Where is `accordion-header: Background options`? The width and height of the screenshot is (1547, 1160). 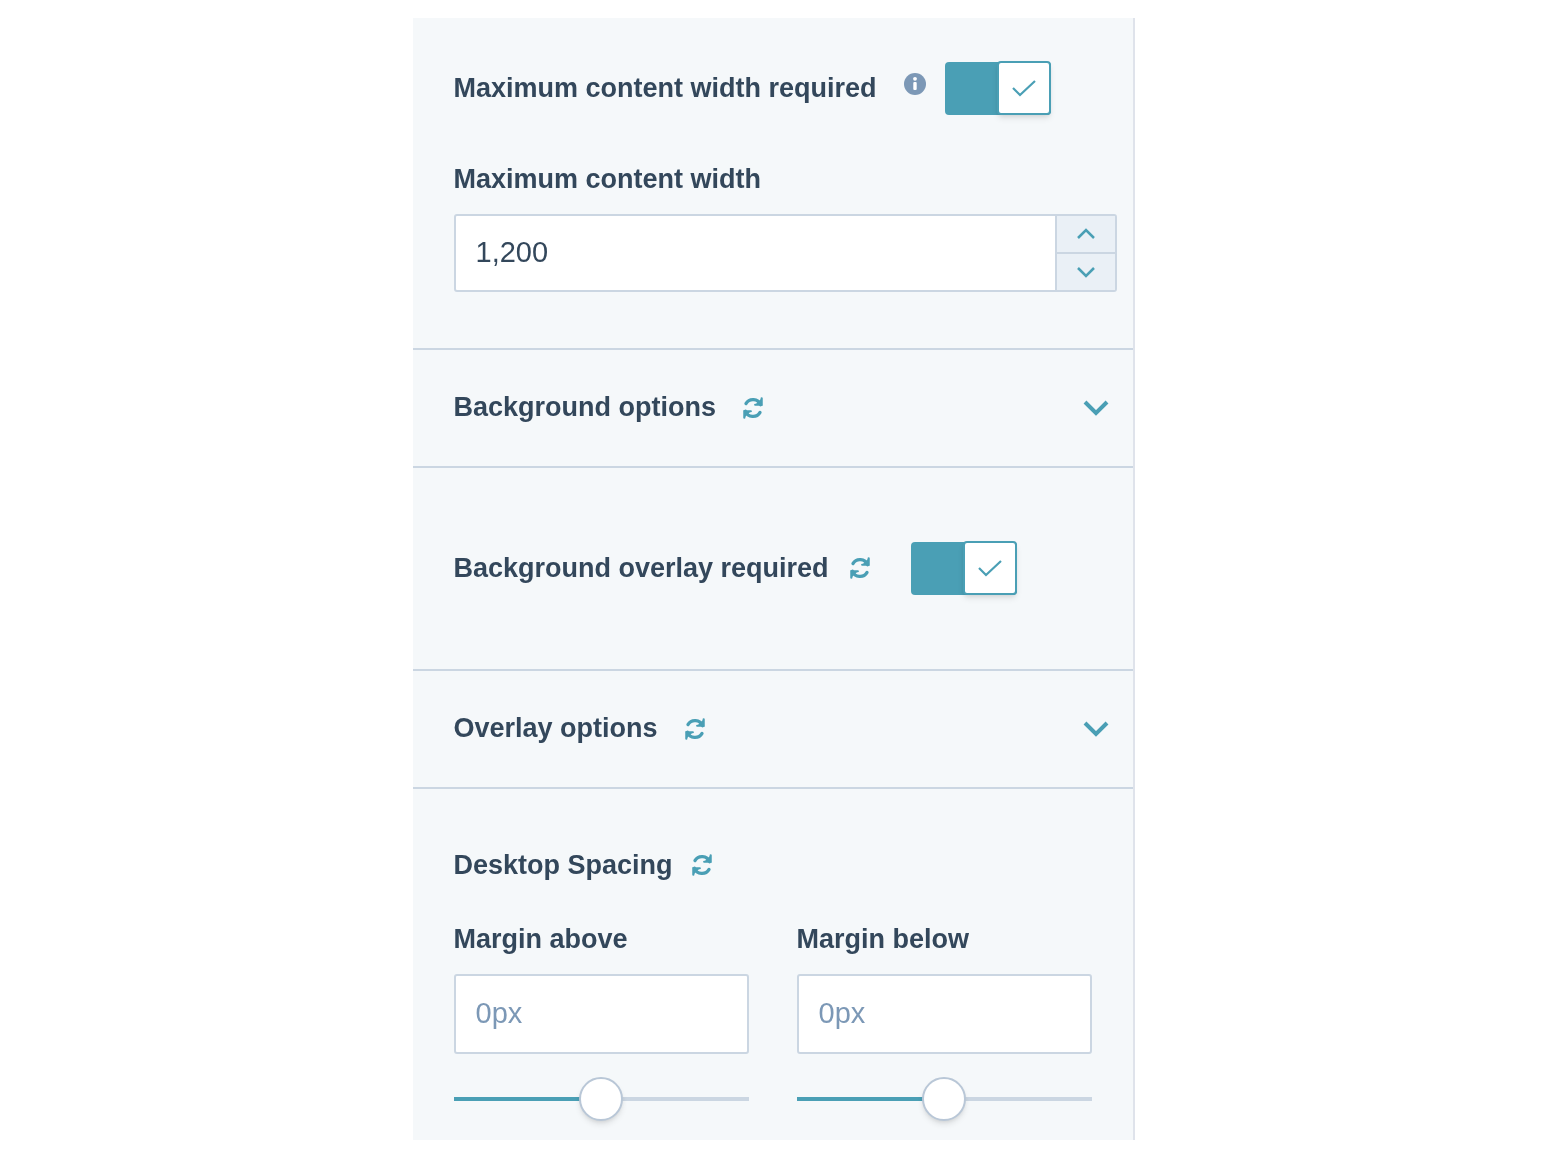
accordion-header: Background options is located at coordinates (772, 406).